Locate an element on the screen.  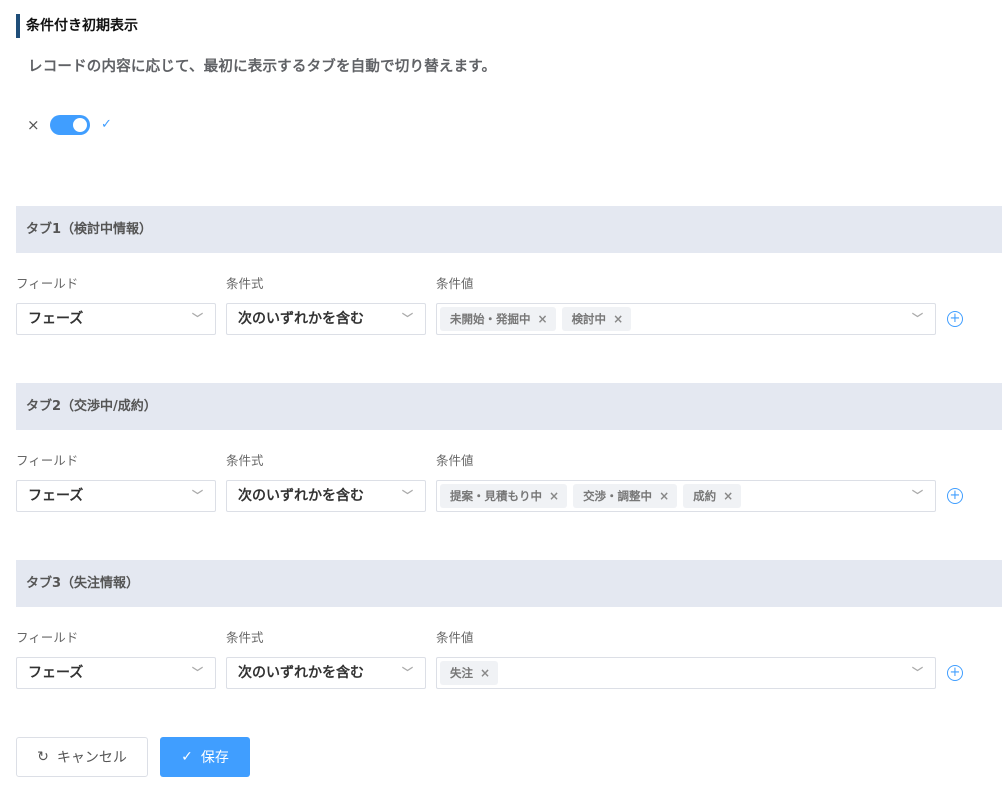
value-tag: 成約 × is located at coordinates (712, 496).